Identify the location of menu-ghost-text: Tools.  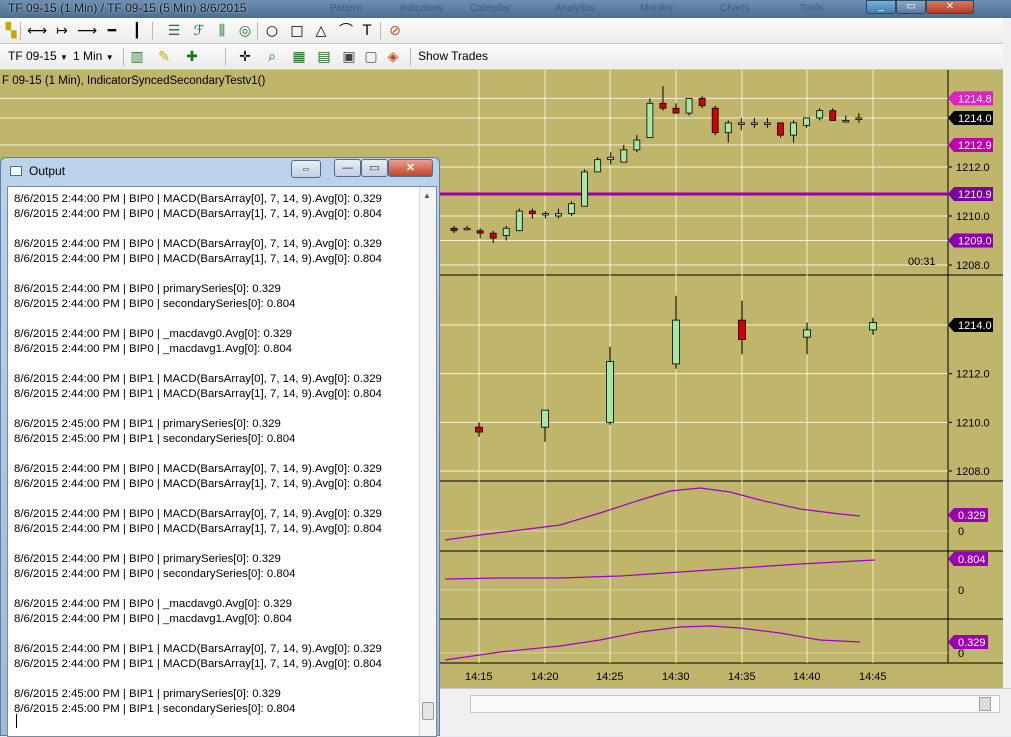
(812, 8).